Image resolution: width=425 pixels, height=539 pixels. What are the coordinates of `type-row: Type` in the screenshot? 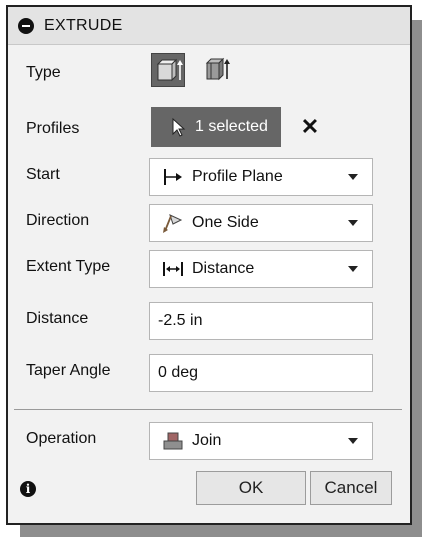 It's located at (209, 73).